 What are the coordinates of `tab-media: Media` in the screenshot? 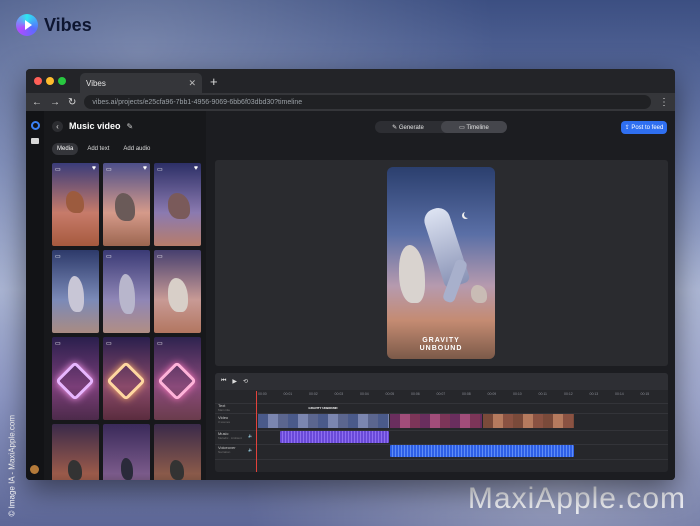 It's located at (65, 149).